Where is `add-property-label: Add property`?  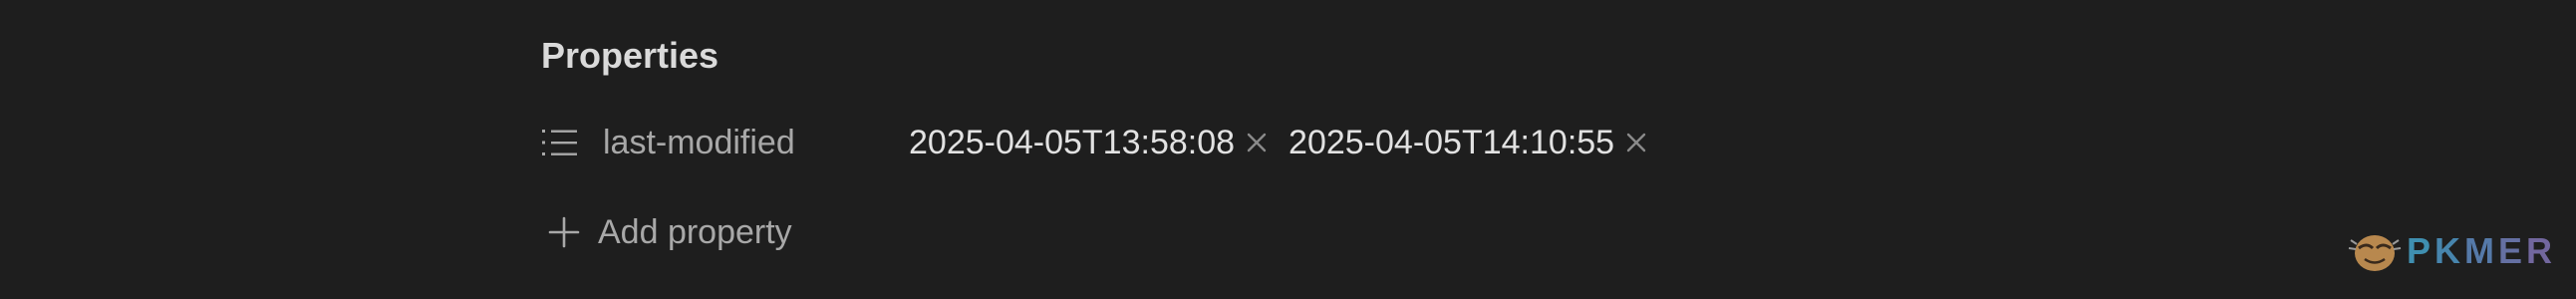 add-property-label: Add property is located at coordinates (695, 232).